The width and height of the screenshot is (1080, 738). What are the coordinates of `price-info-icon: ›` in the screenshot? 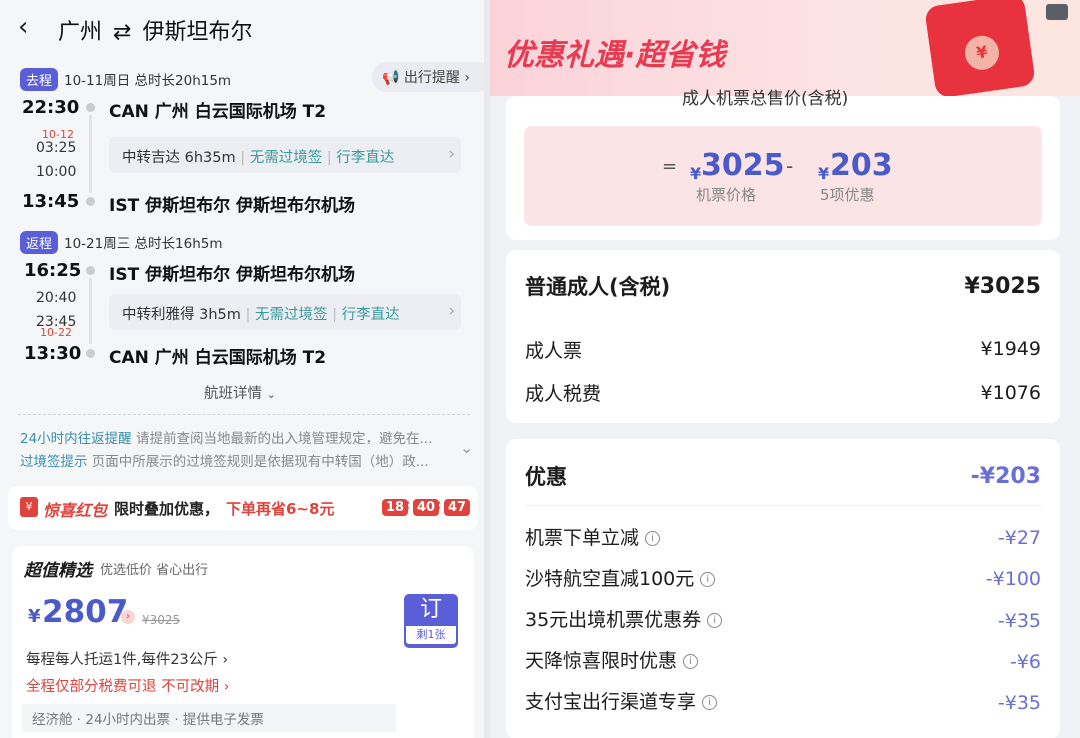 It's located at (128, 617).